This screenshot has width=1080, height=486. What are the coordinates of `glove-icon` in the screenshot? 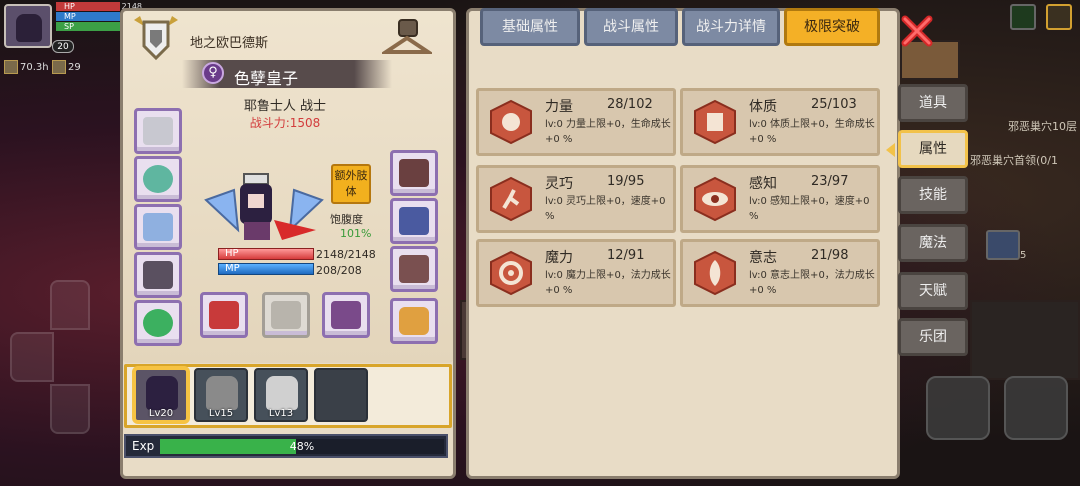 It's located at (414, 173).